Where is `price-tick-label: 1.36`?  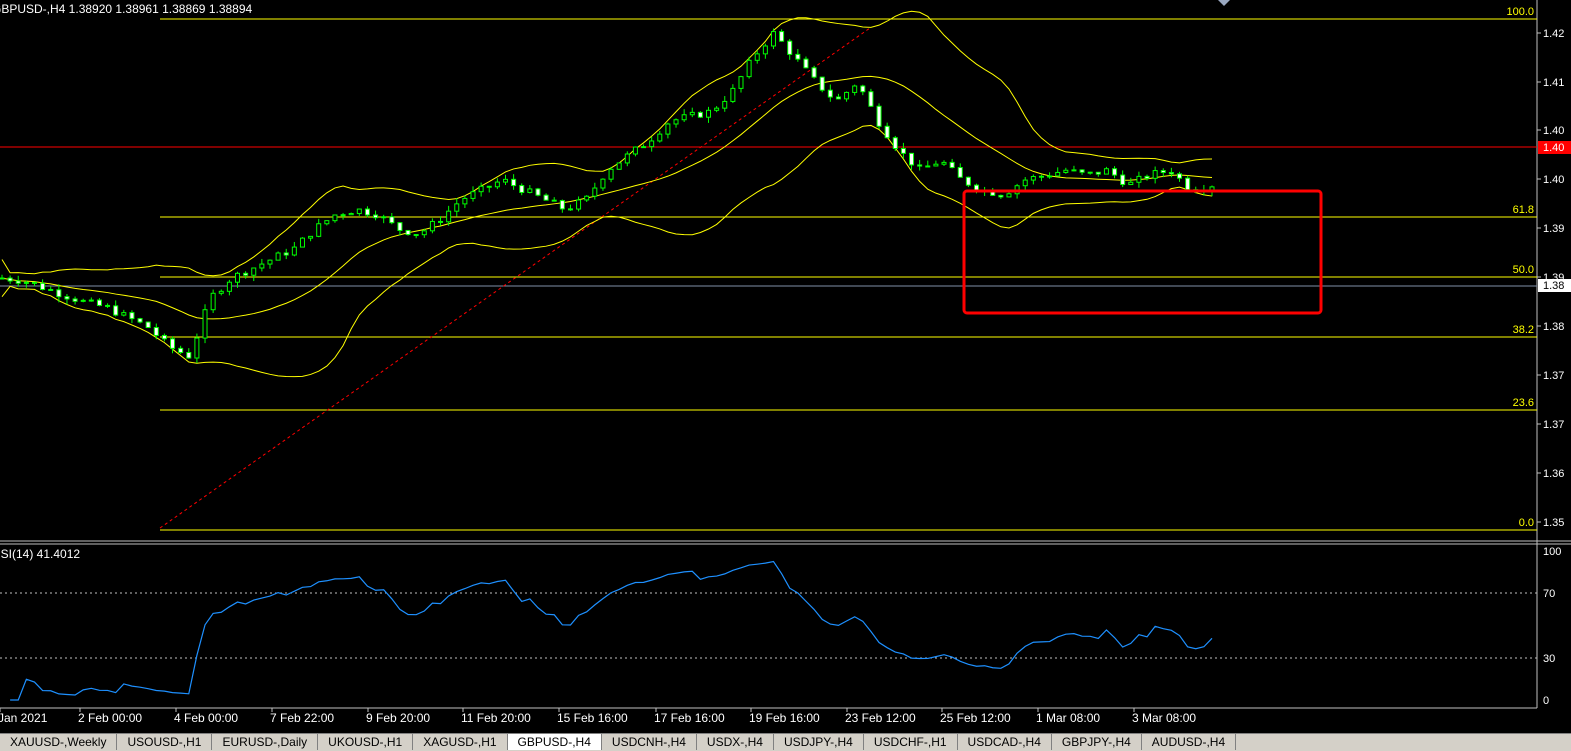
price-tick-label: 1.36 is located at coordinates (1553, 474).